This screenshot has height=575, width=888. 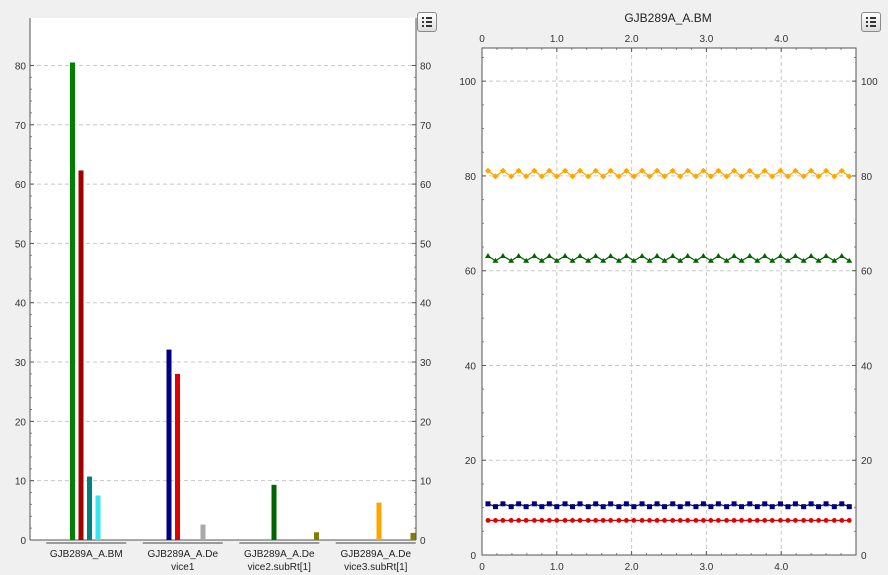 What do you see at coordinates (471, 177) in the screenshot?
I see `right-ytick-label: 80` at bounding box center [471, 177].